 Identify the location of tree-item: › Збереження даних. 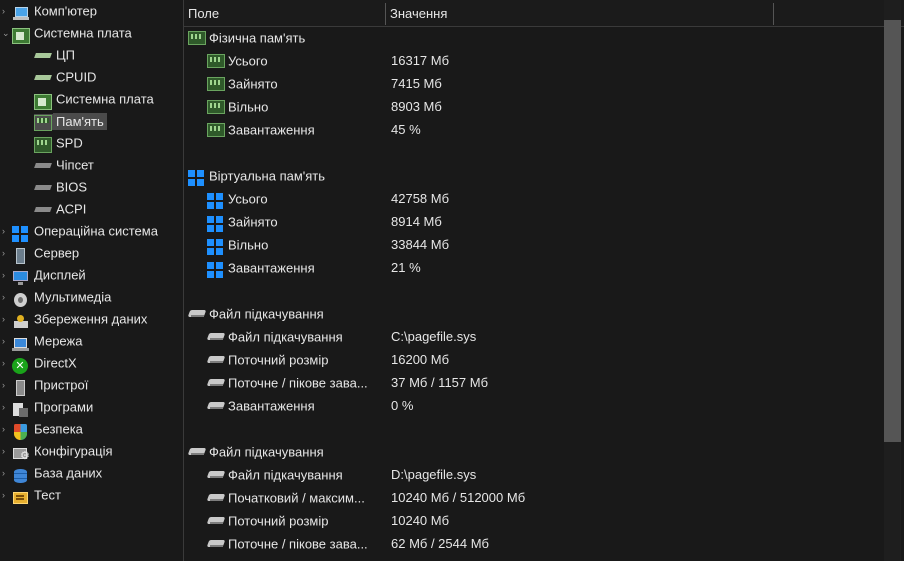
(75, 319).